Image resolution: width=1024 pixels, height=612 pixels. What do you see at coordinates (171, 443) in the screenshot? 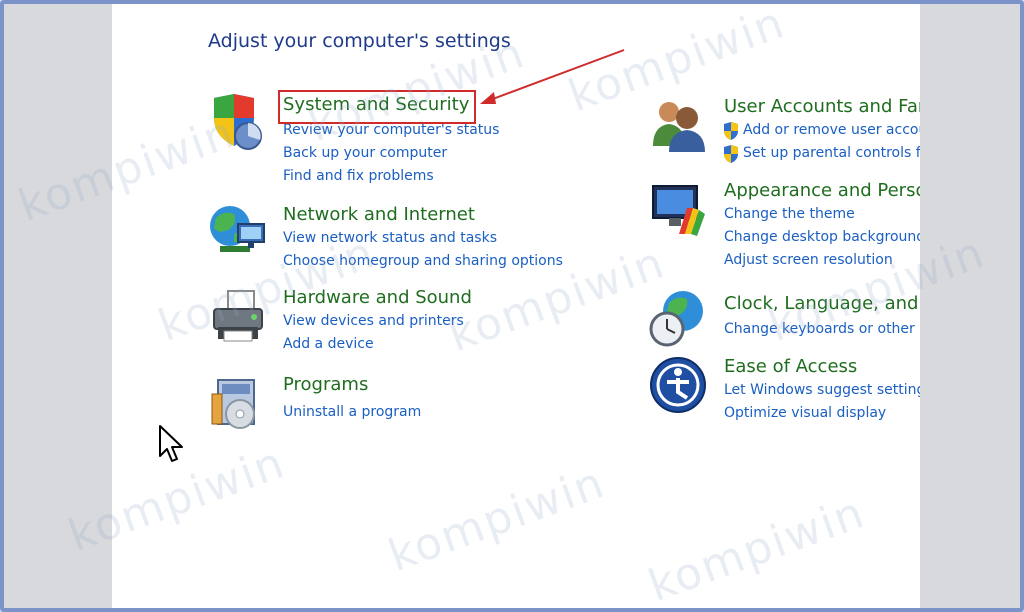
I see `mouse-cursor-icon` at bounding box center [171, 443].